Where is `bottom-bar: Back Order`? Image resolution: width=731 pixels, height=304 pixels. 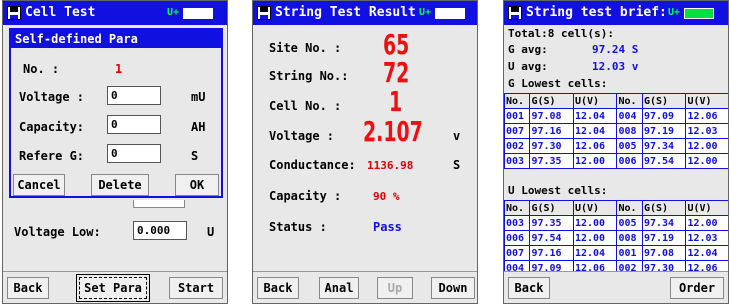
bottom-bar: Back Order is located at coordinates (616, 287).